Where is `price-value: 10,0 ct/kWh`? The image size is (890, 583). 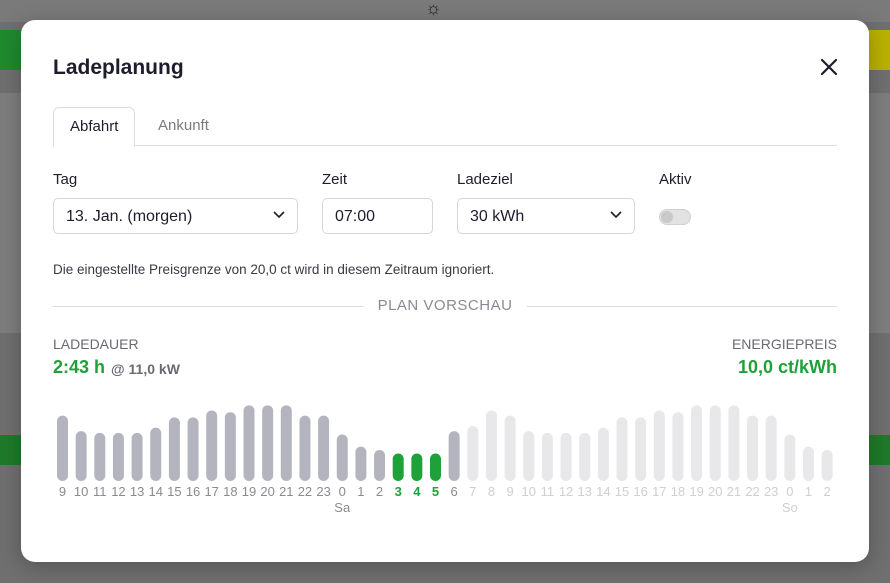 price-value: 10,0 ct/kWh is located at coordinates (787, 367).